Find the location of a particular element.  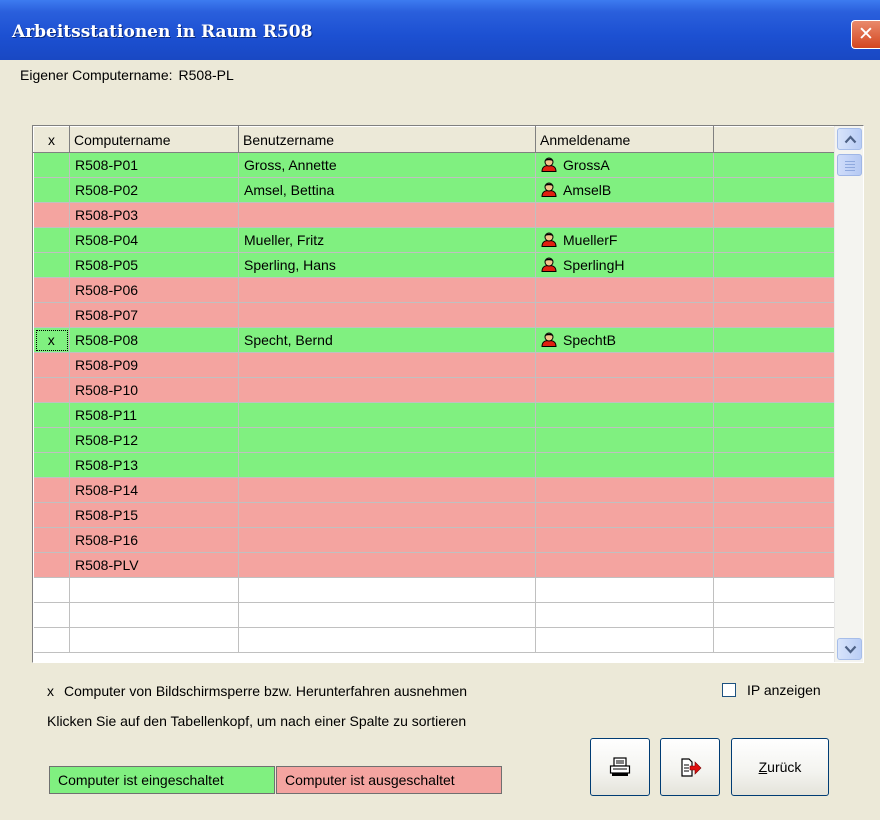

table-row: R508-P16 is located at coordinates (434, 540).